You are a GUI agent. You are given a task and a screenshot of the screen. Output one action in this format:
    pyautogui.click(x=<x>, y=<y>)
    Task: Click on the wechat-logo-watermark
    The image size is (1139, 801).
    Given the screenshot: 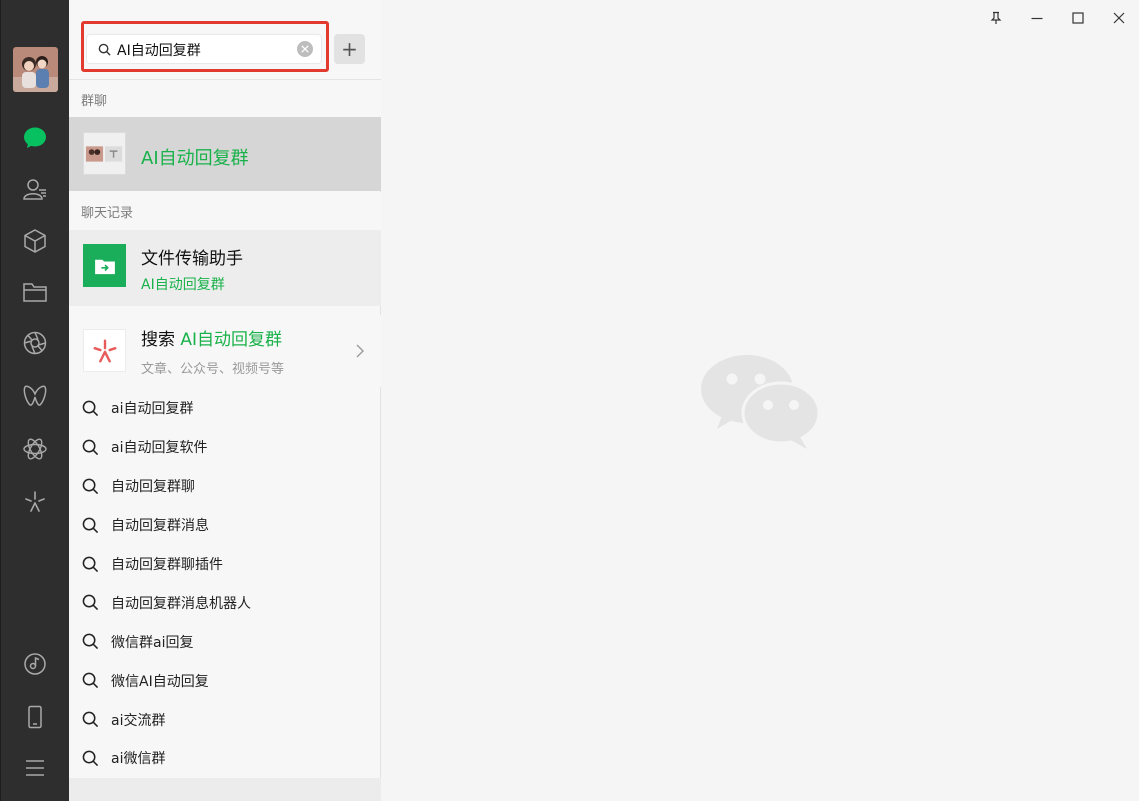 What is the action you would take?
    pyautogui.click(x=761, y=402)
    